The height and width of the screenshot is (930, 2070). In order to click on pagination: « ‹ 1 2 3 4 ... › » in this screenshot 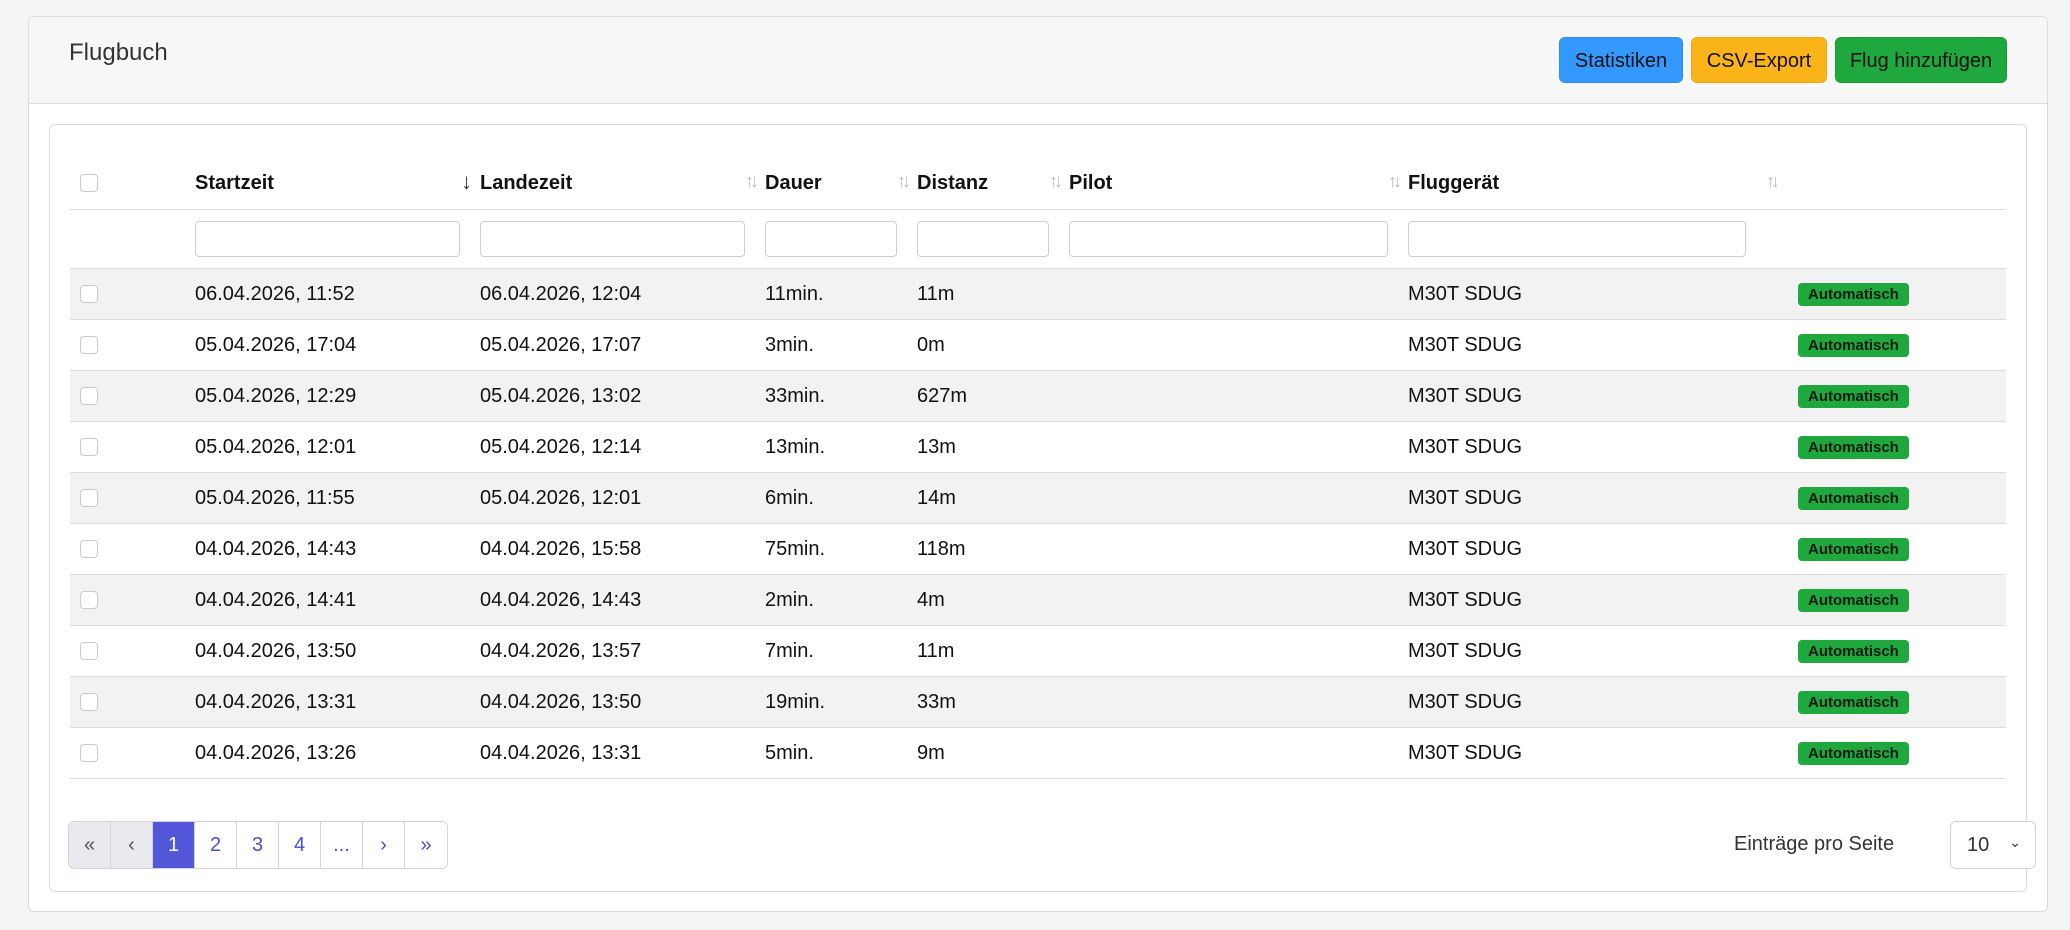, I will do `click(258, 845)`.